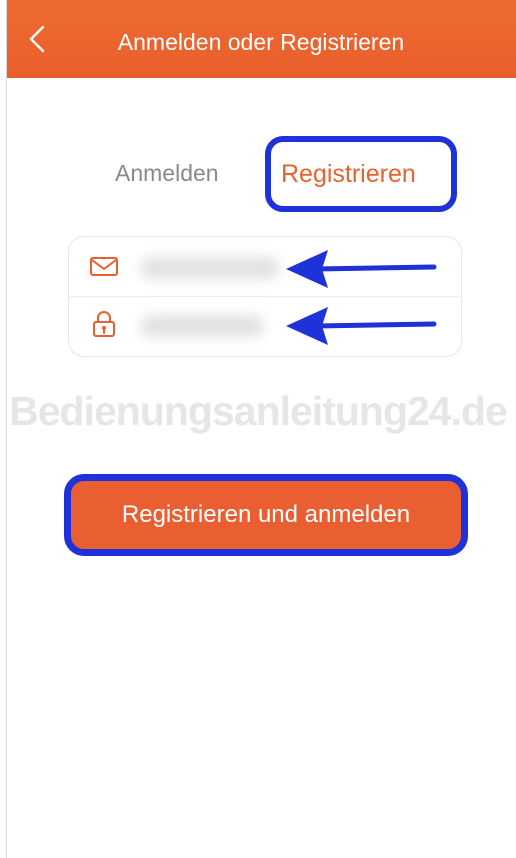 This screenshot has height=858, width=516. Describe the element at coordinates (167, 173) in the screenshot. I see `tab-login: Anmelden` at that location.